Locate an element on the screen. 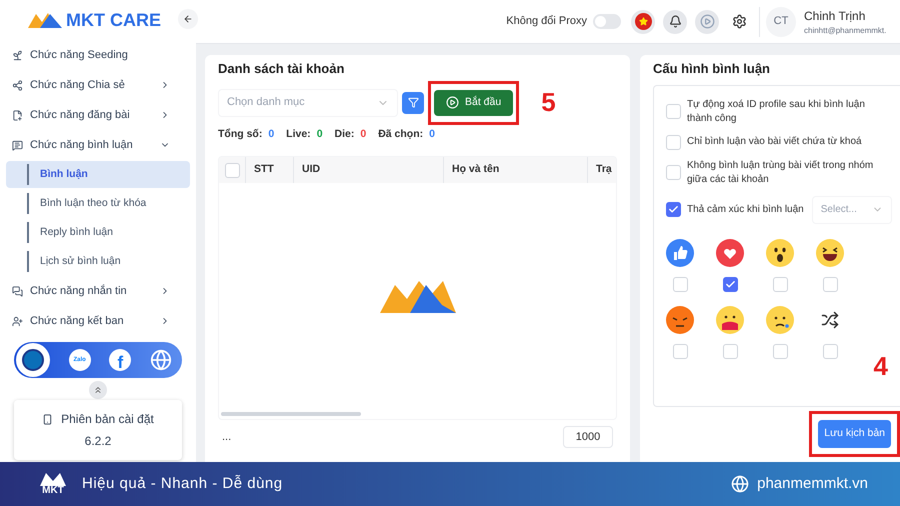  sad-face-icon is located at coordinates (780, 320).